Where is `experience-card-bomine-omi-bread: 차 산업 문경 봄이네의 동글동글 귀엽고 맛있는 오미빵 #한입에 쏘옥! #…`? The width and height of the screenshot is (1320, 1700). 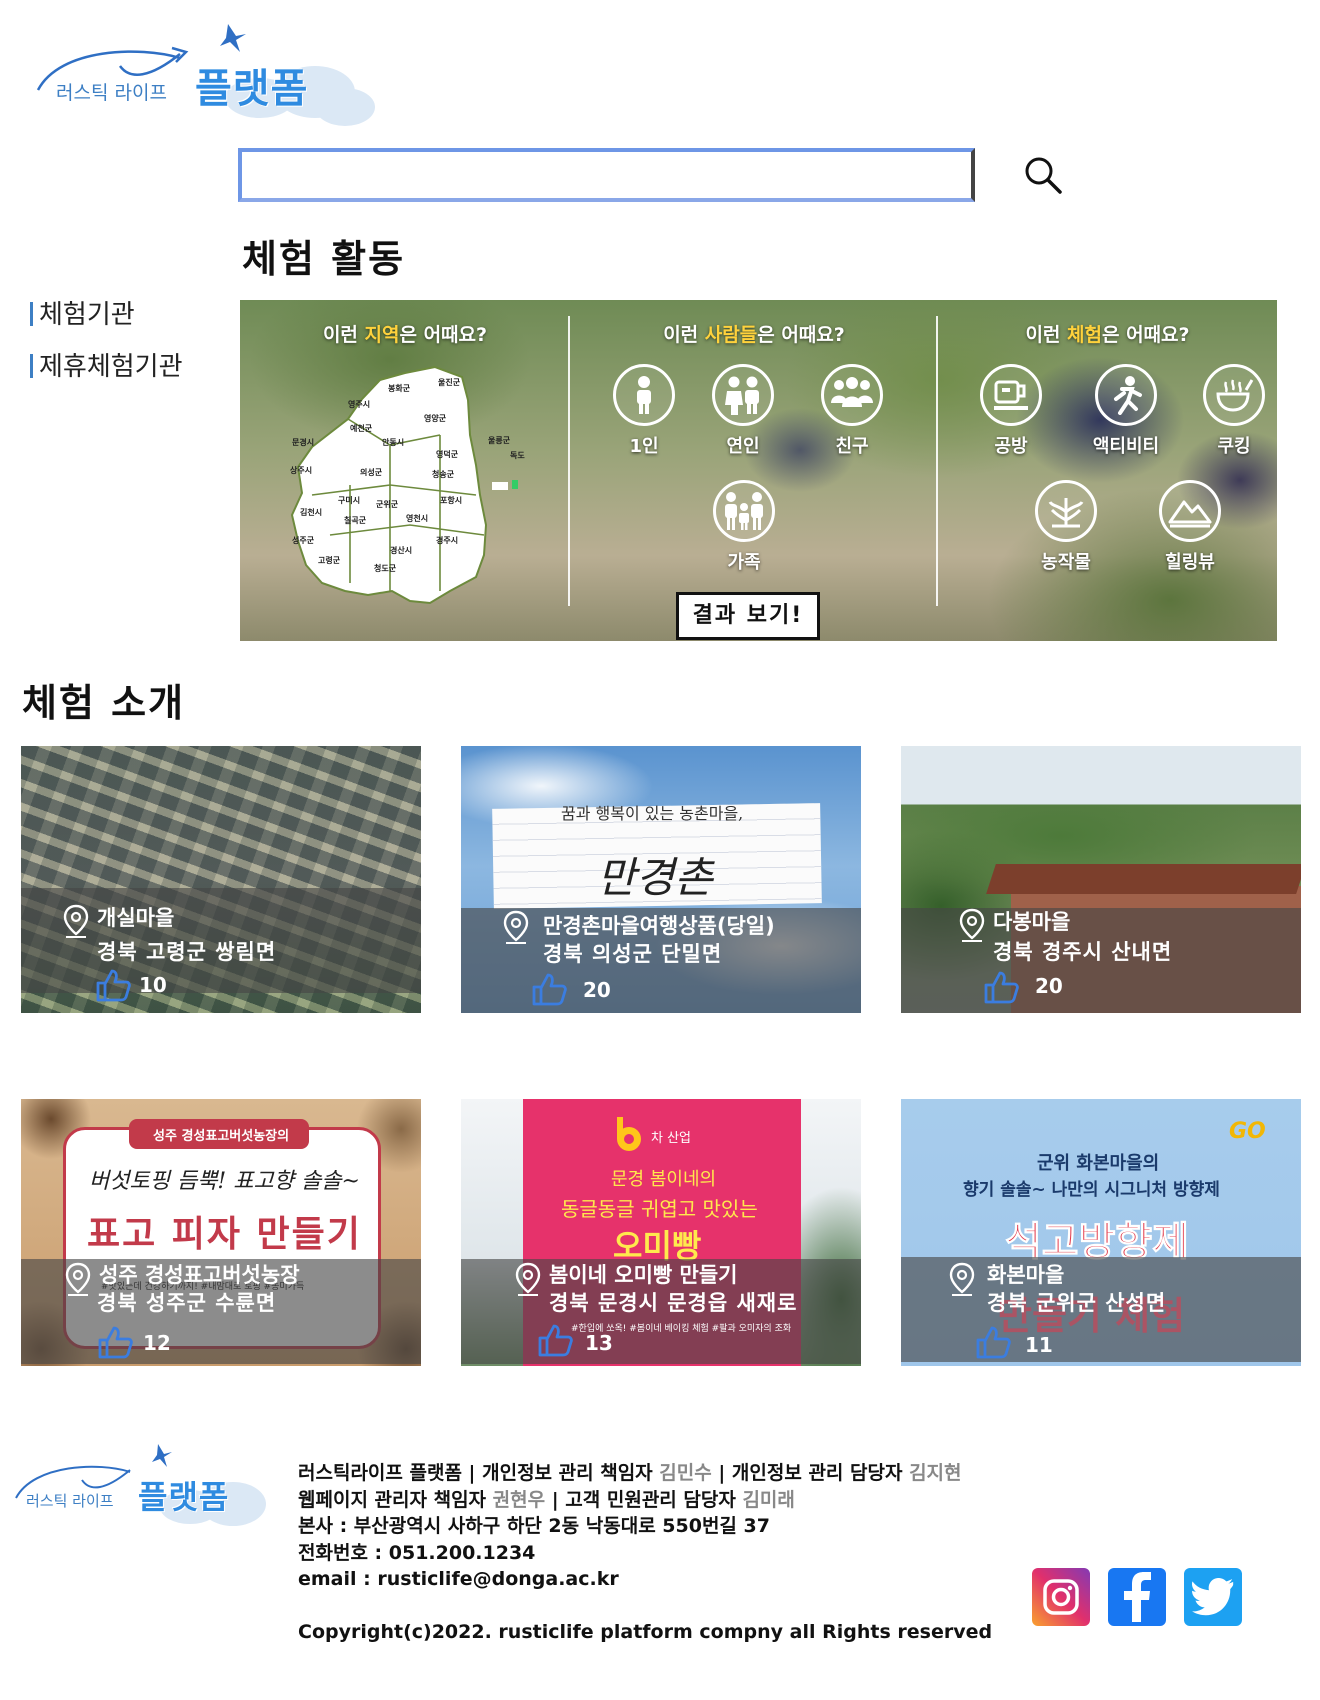 experience-card-bomine-omi-bread: 차 산업 문경 봄이네의 동글동글 귀엽고 맛있는 오미빵 #한입에 쏘옥! #… is located at coordinates (661, 1232).